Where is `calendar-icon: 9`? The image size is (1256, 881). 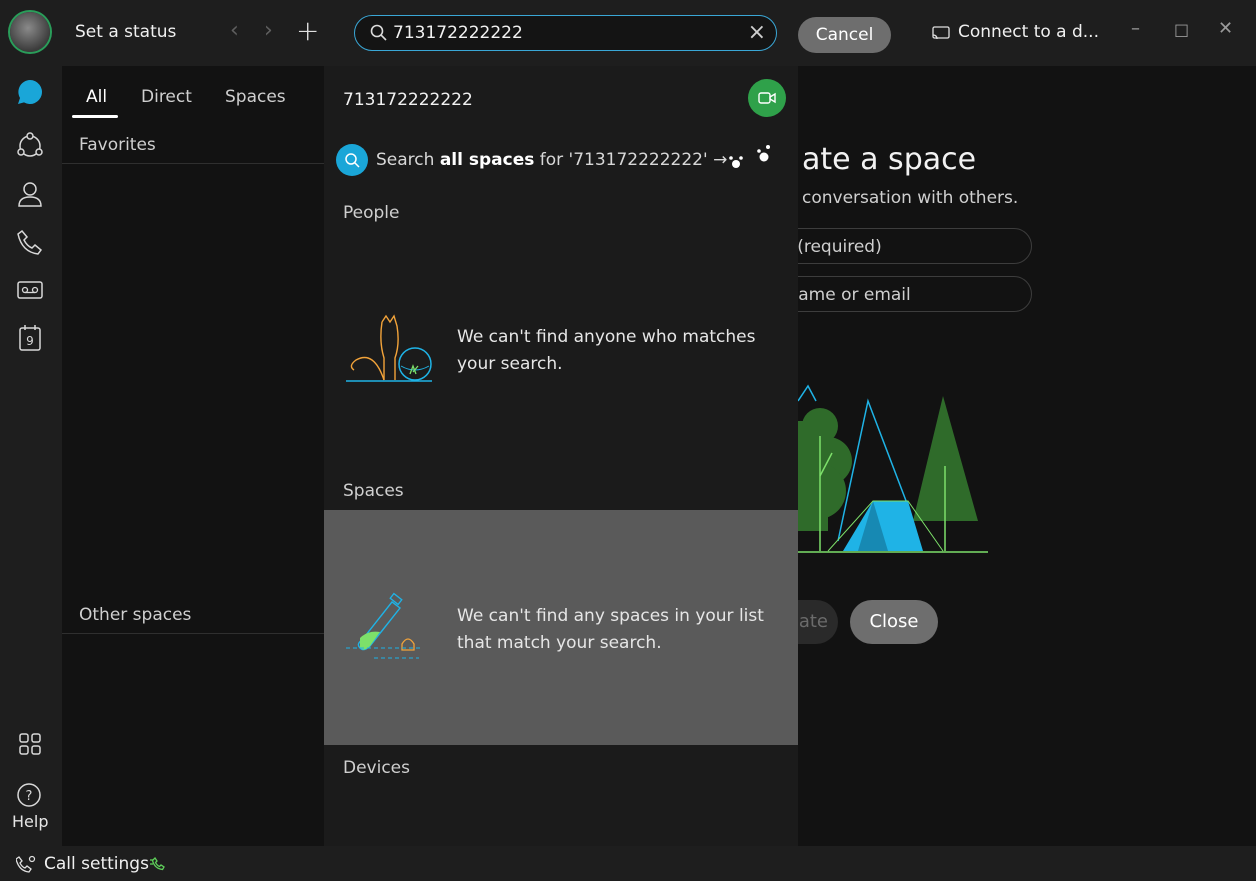 calendar-icon: 9 is located at coordinates (30, 338).